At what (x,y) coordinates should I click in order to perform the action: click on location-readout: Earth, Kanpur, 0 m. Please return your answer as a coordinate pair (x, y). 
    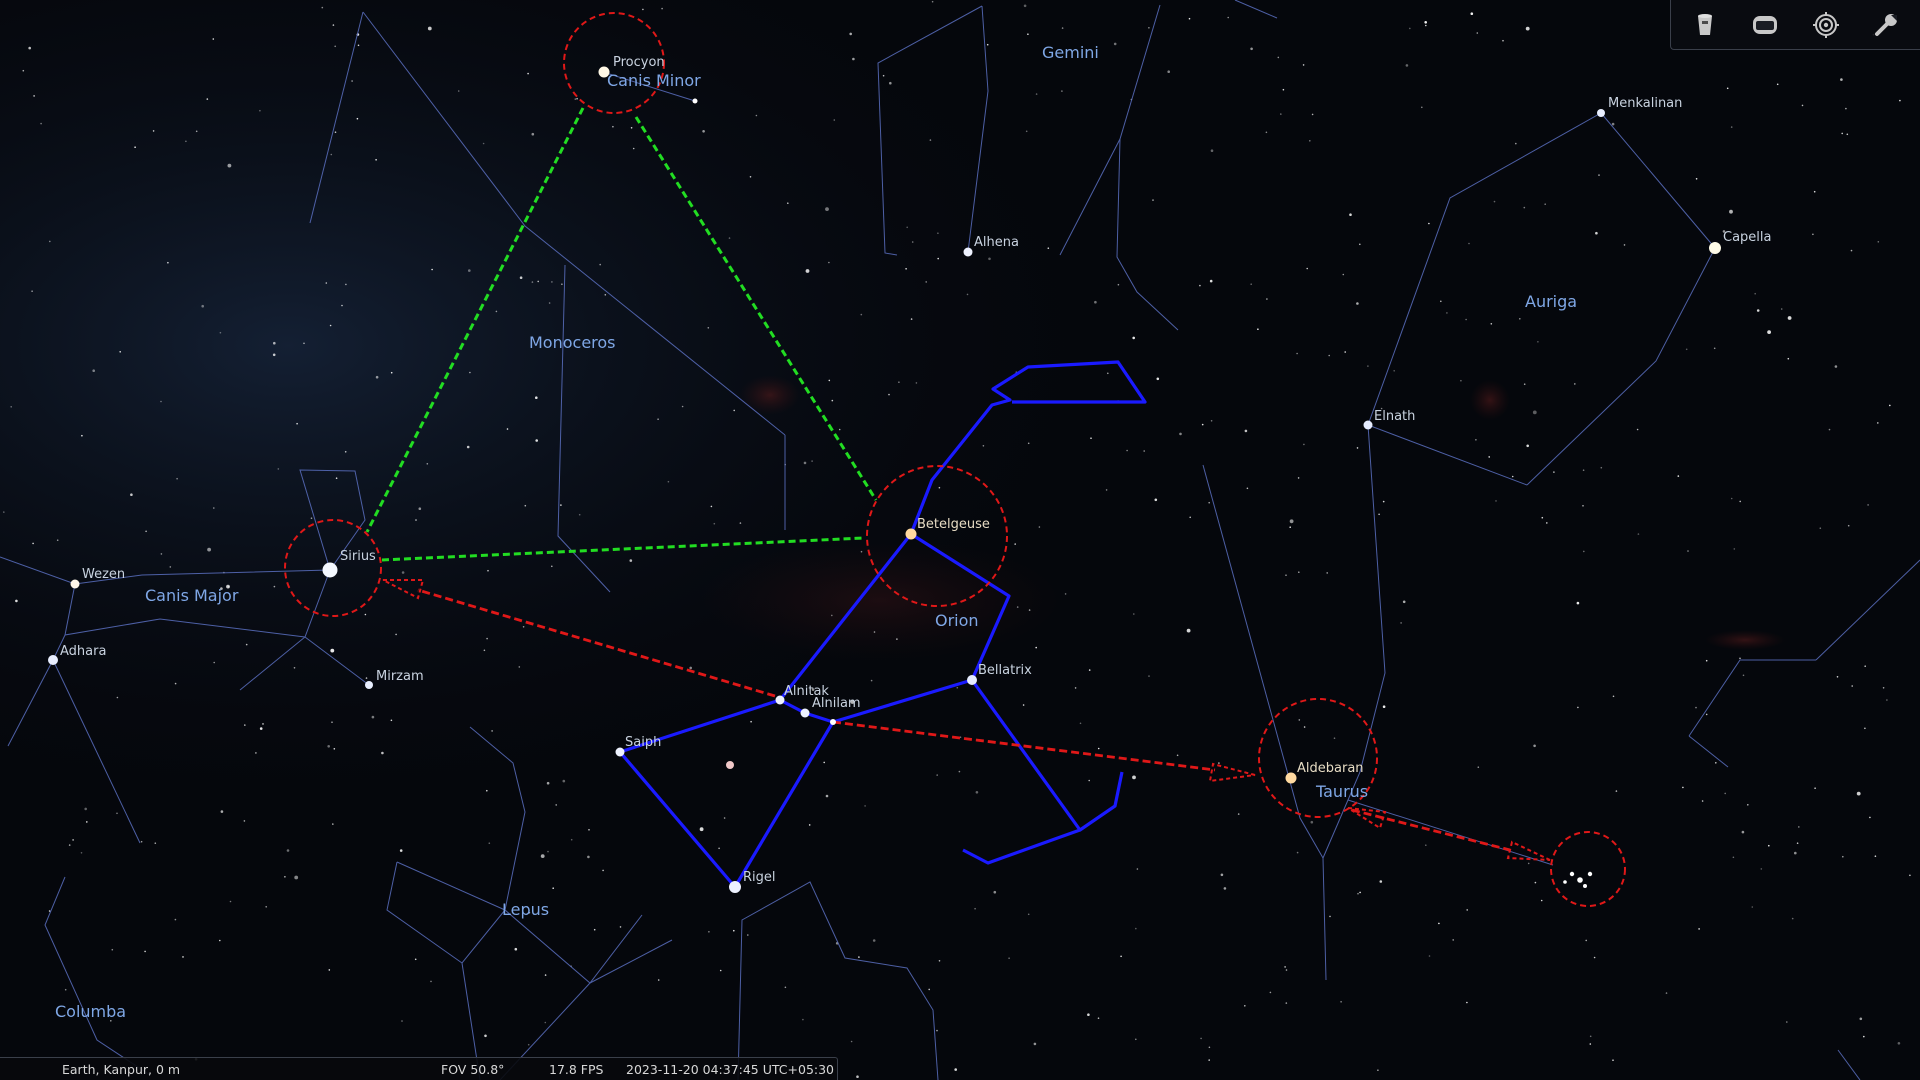
    Looking at the image, I should click on (121, 1069).